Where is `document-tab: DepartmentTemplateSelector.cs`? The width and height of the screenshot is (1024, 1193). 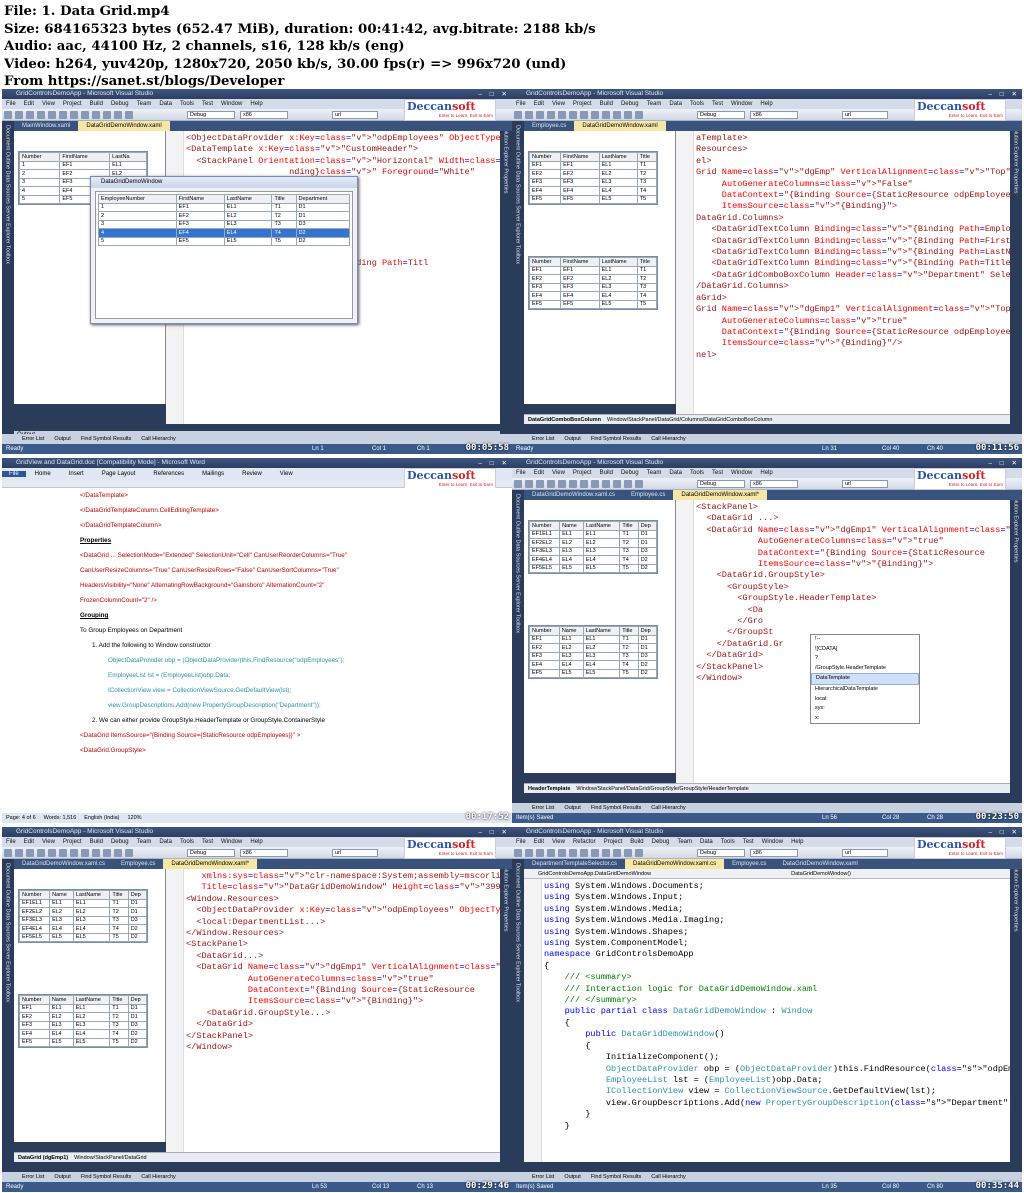
document-tab: DepartmentTemplateSelector.cs is located at coordinates (574, 864).